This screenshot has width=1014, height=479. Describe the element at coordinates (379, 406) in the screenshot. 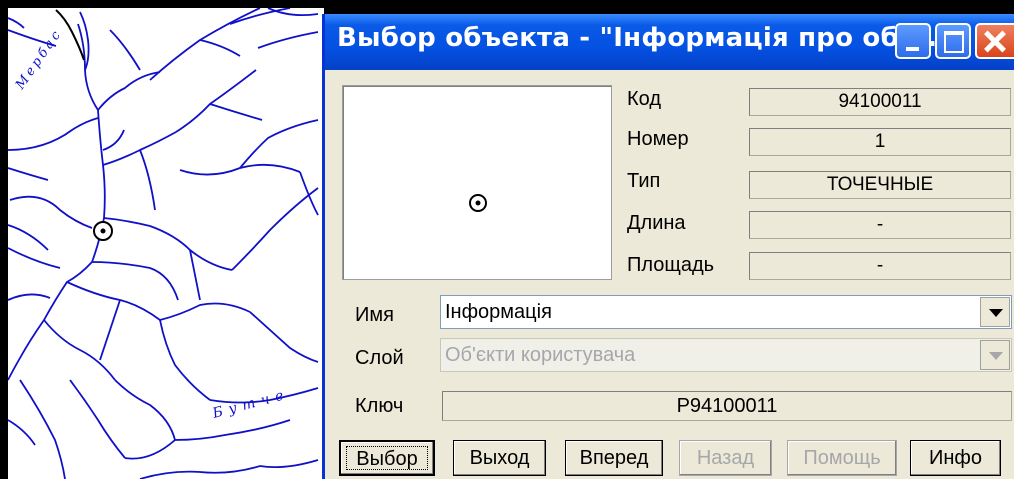

I see `key-label: Ключ` at that location.